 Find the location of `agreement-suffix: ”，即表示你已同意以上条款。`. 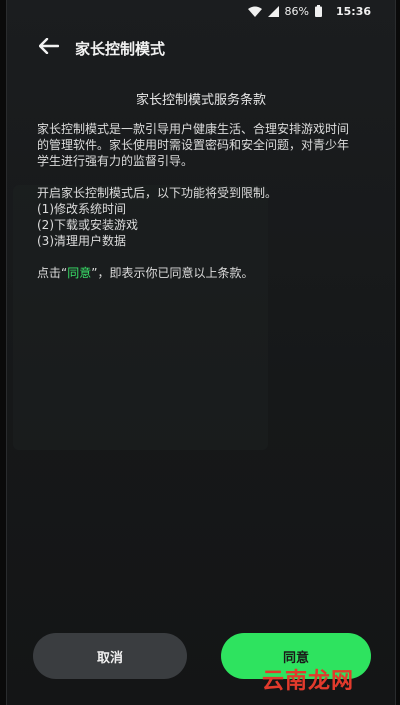

agreement-suffix: ”，即表示你已同意以上条款。 is located at coordinates (172, 273).